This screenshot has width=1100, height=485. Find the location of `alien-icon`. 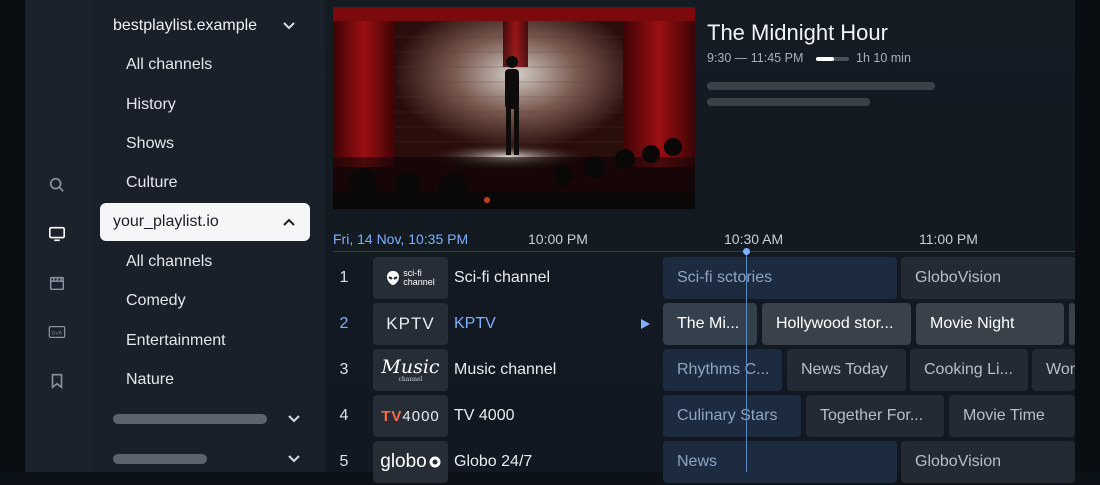

alien-icon is located at coordinates (393, 278).